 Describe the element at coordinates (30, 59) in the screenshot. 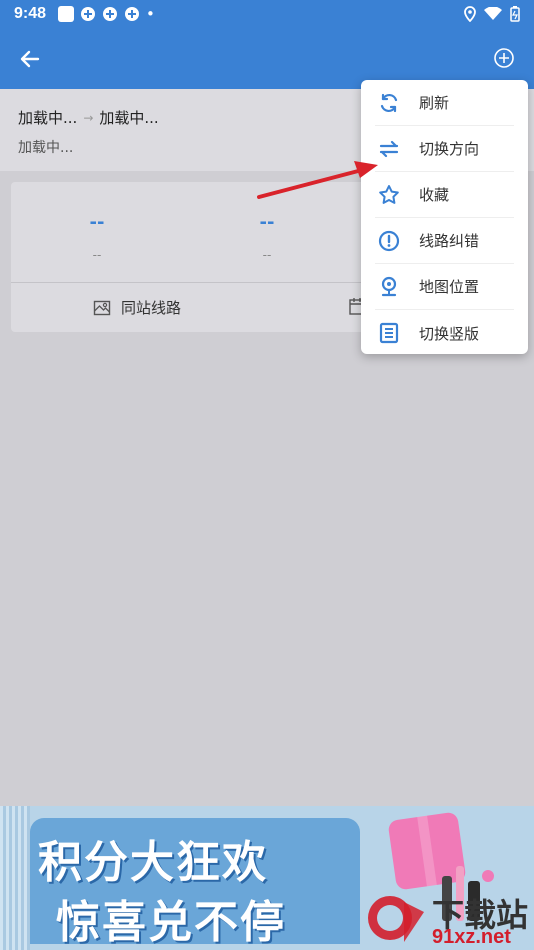

I see `back-arrow-icon` at that location.